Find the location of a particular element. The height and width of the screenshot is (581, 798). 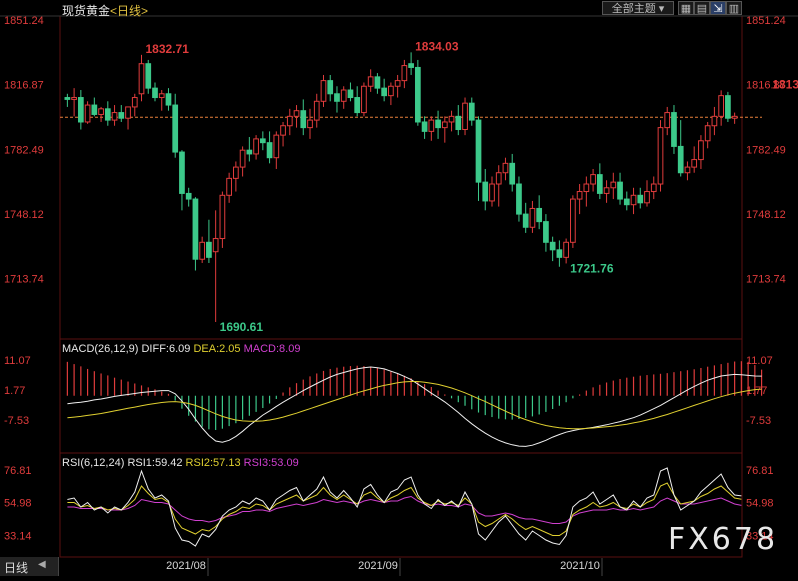

chevron-down-icon: ▾ is located at coordinates (661, 9).